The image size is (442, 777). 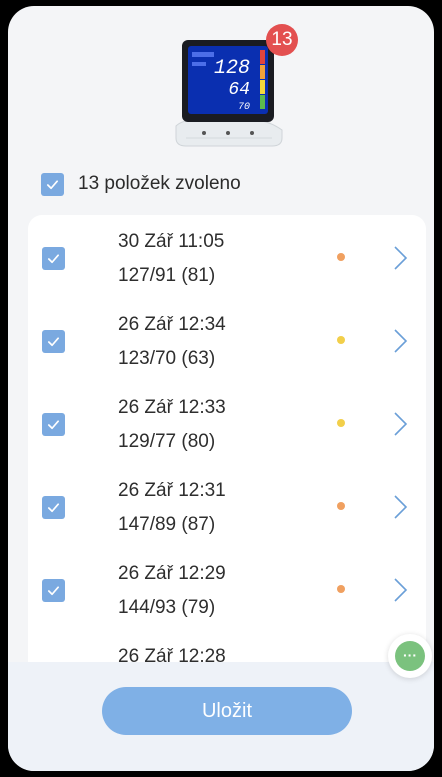 I want to click on more-options-button: ···, so click(x=410, y=656).